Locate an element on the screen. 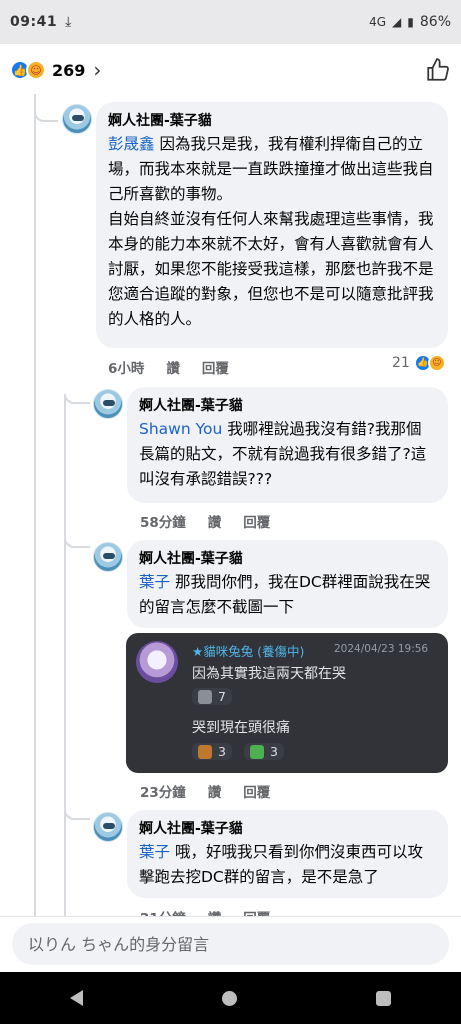  status-time: 09:41 is located at coordinates (34, 22).